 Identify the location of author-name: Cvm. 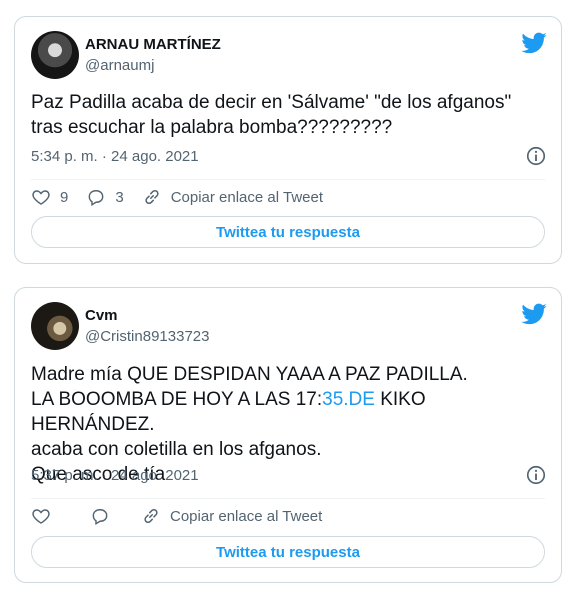
(101, 315).